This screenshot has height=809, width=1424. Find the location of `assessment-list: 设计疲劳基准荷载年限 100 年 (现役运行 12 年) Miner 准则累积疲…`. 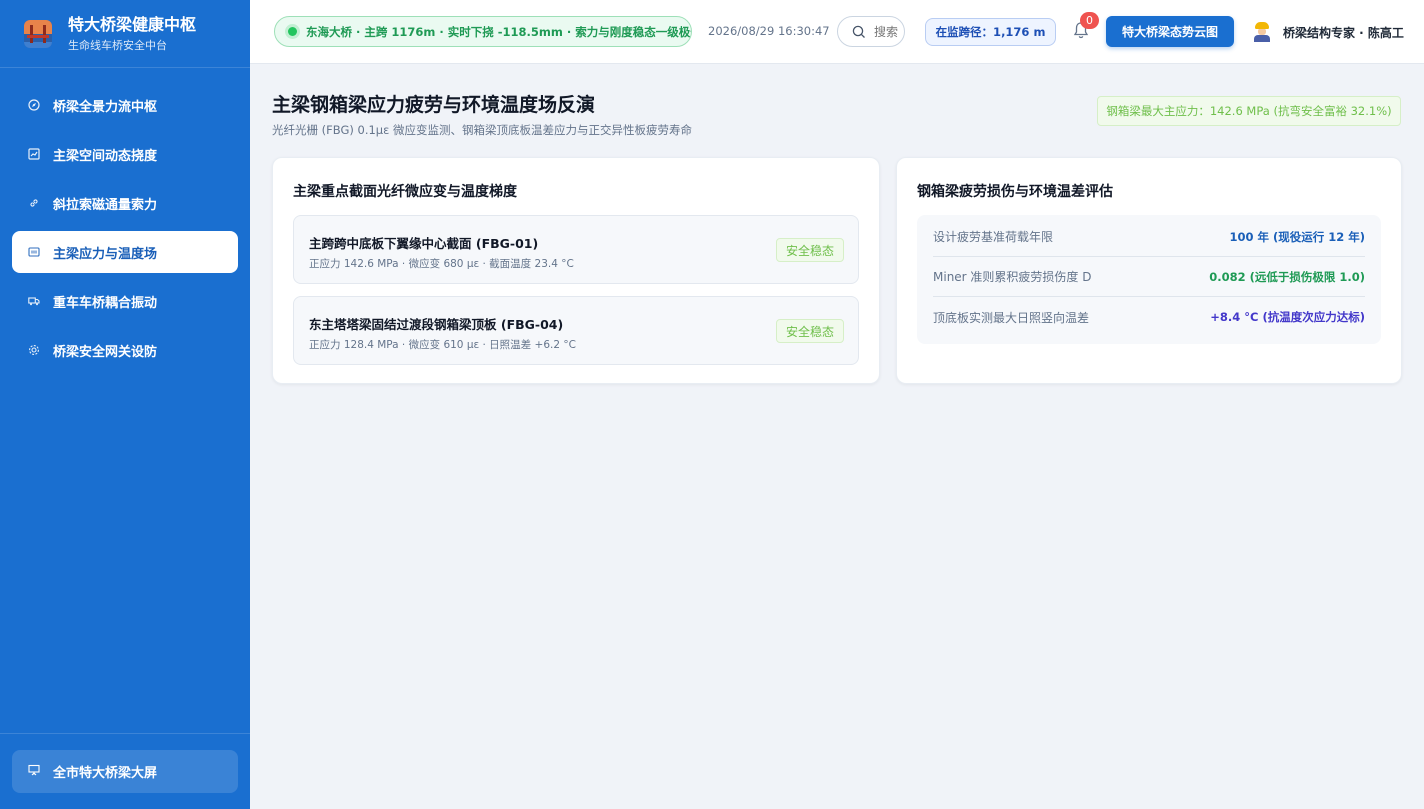

assessment-list: 设计疲劳基准荷载年限 100 年 (现役运行 12 年) Miner 准则累积疲… is located at coordinates (1149, 279).